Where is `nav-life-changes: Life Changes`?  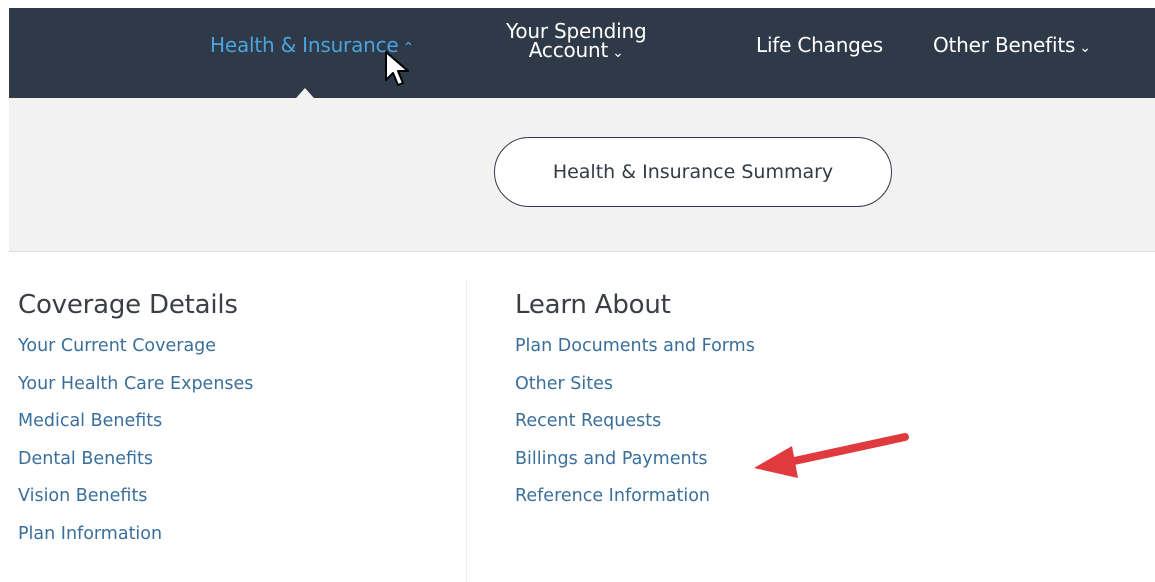 nav-life-changes: Life Changes is located at coordinates (819, 45).